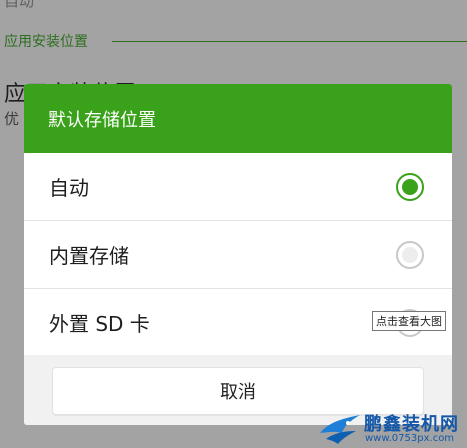  Describe the element at coordinates (19, 5) in the screenshot. I see `background-previous-value: 自动` at that location.